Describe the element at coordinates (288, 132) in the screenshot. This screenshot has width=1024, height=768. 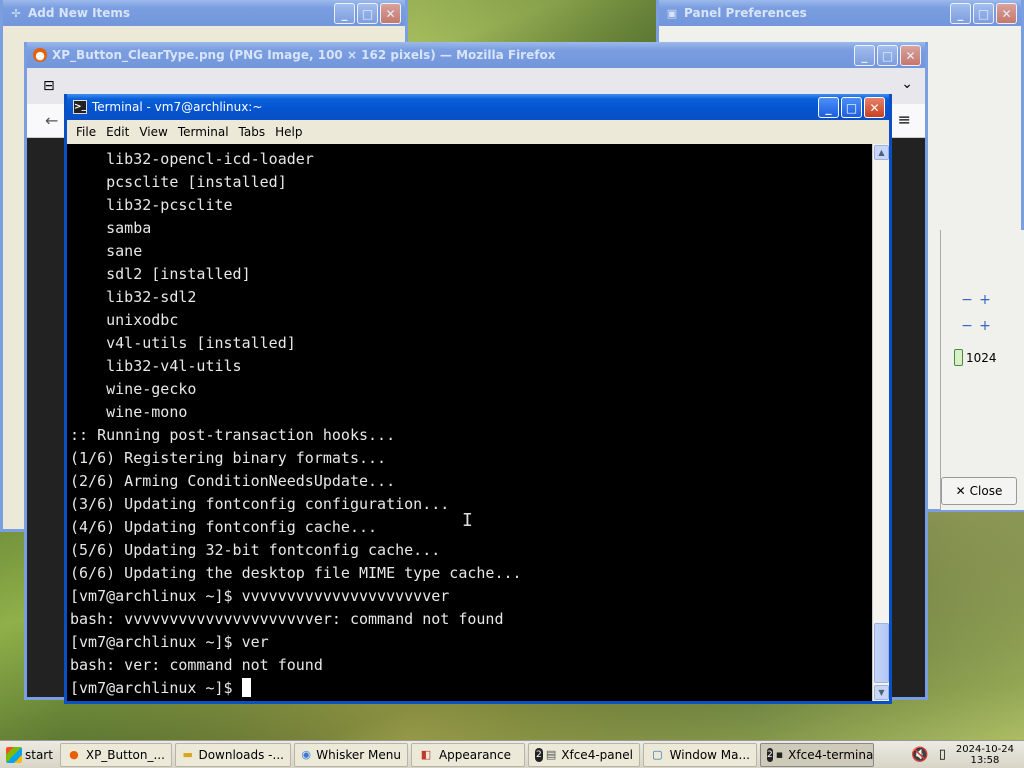
I see `menu-help: Help` at that location.